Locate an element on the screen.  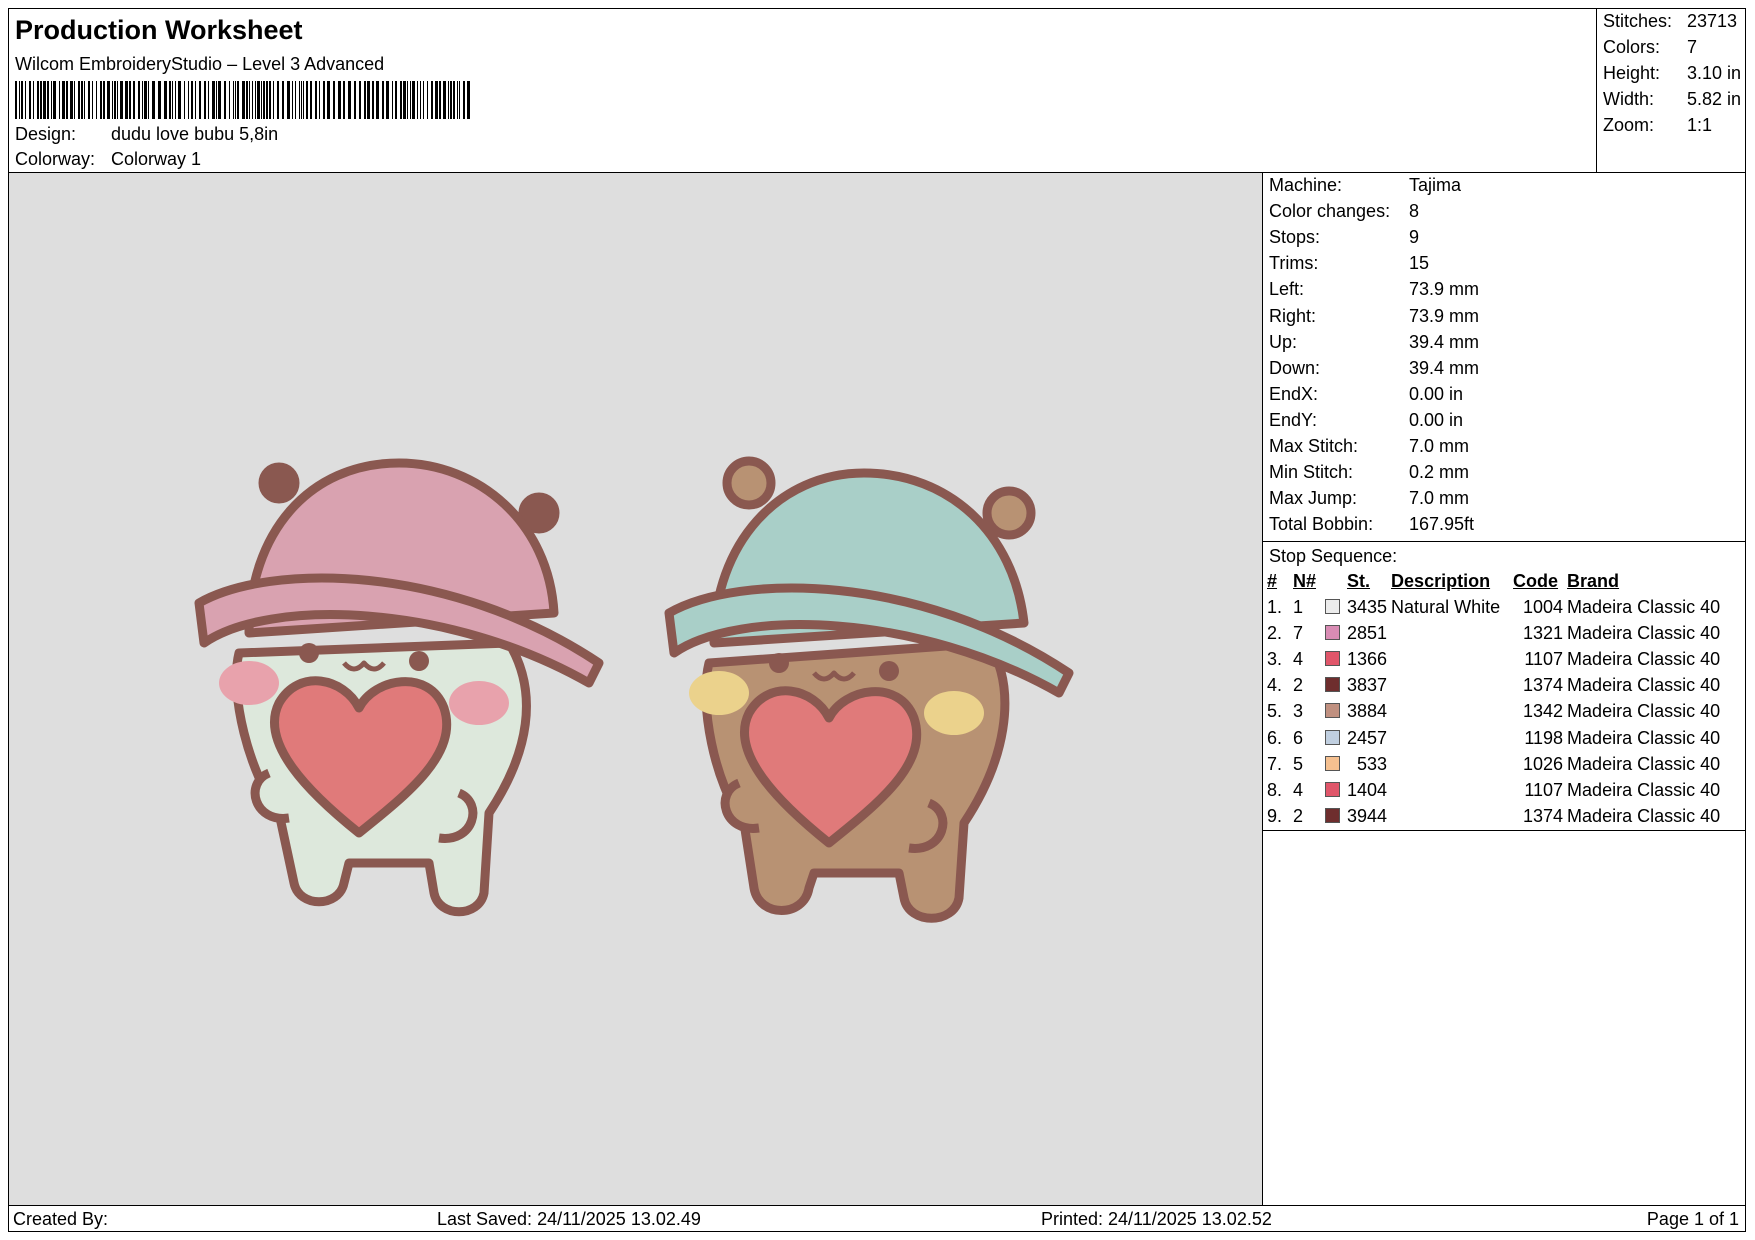
cell-st: 2457 is located at coordinates (1367, 737).